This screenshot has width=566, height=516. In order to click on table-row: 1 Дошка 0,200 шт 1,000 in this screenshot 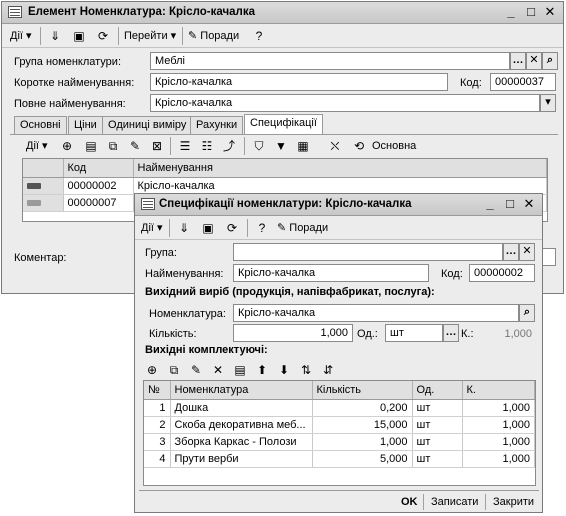, I will do `click(339, 408)`.